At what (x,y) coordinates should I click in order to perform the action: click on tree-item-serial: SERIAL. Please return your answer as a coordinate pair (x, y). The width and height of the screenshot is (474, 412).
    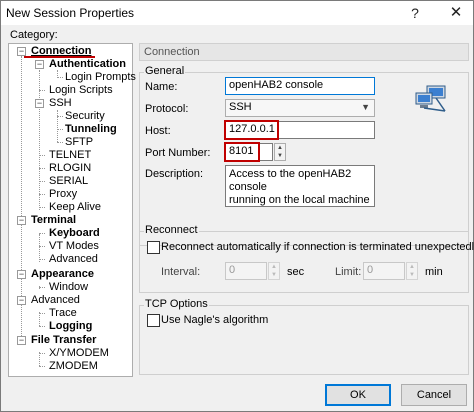
    Looking at the image, I should click on (68, 181).